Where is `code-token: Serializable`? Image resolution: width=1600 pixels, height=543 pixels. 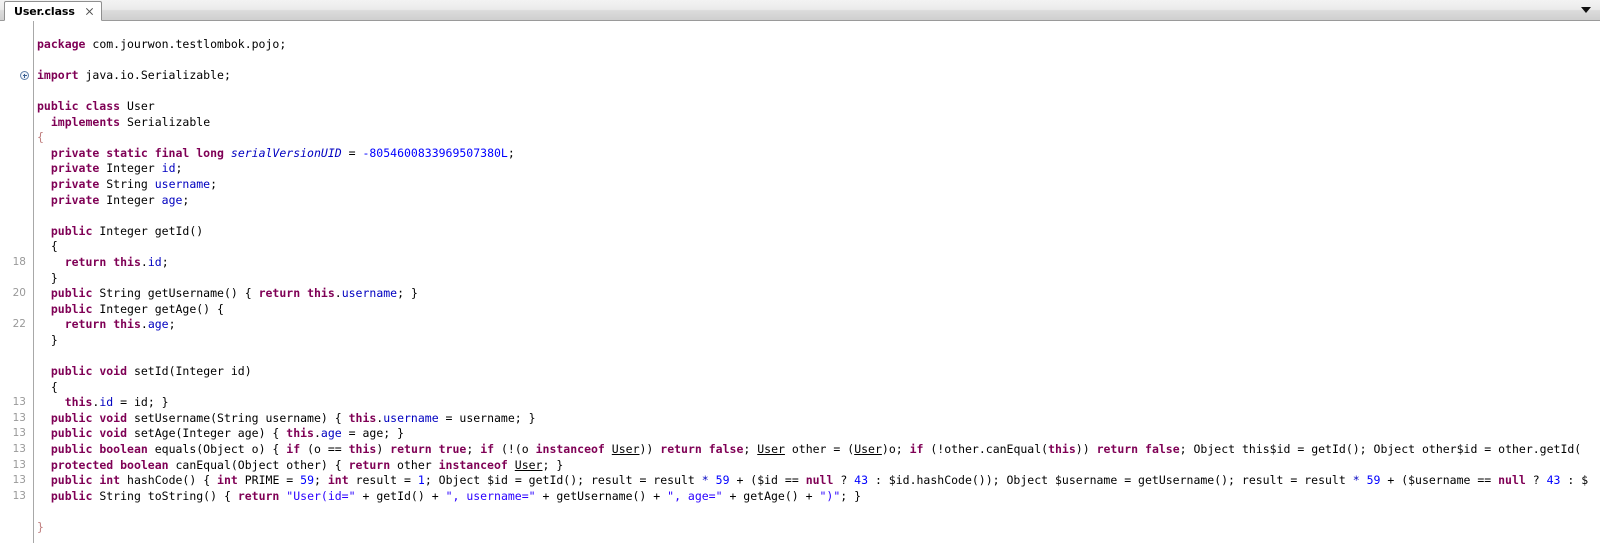
code-token: Serializable is located at coordinates (165, 121).